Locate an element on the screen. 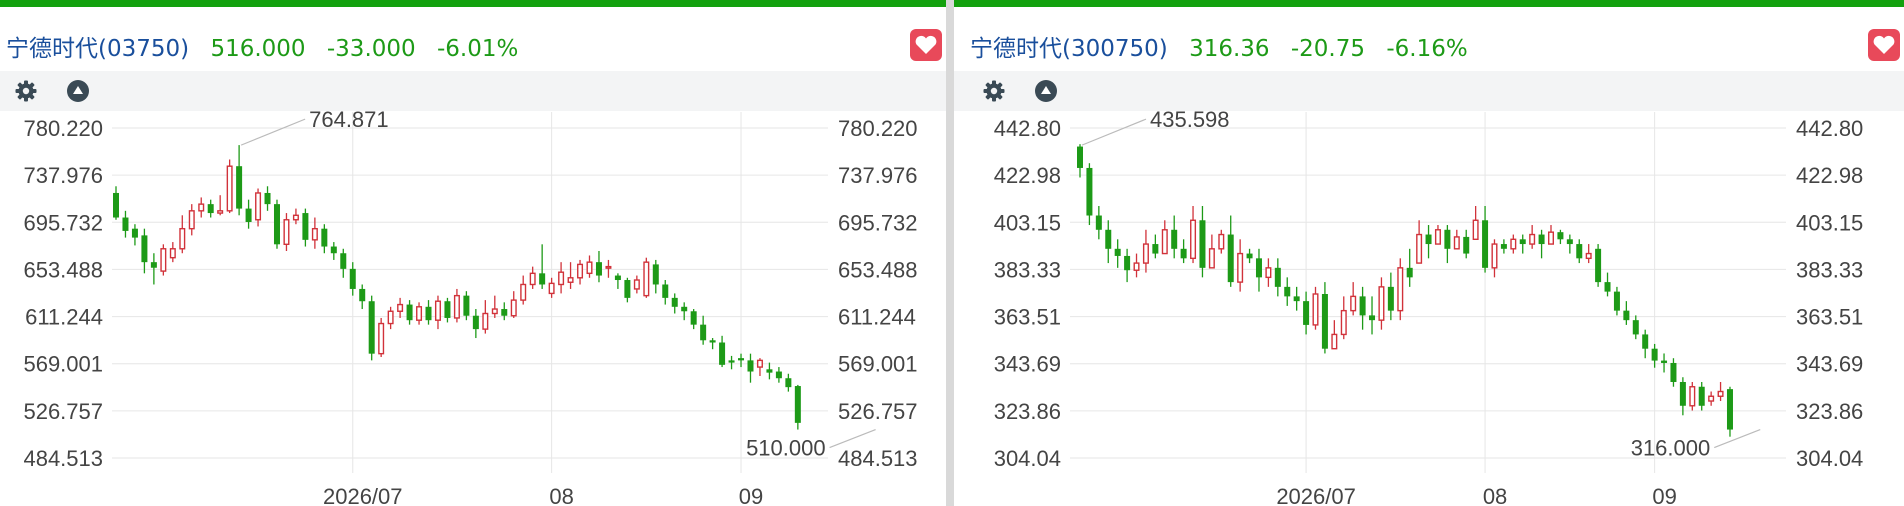  annotation-label: 510.000 is located at coordinates (786, 448).